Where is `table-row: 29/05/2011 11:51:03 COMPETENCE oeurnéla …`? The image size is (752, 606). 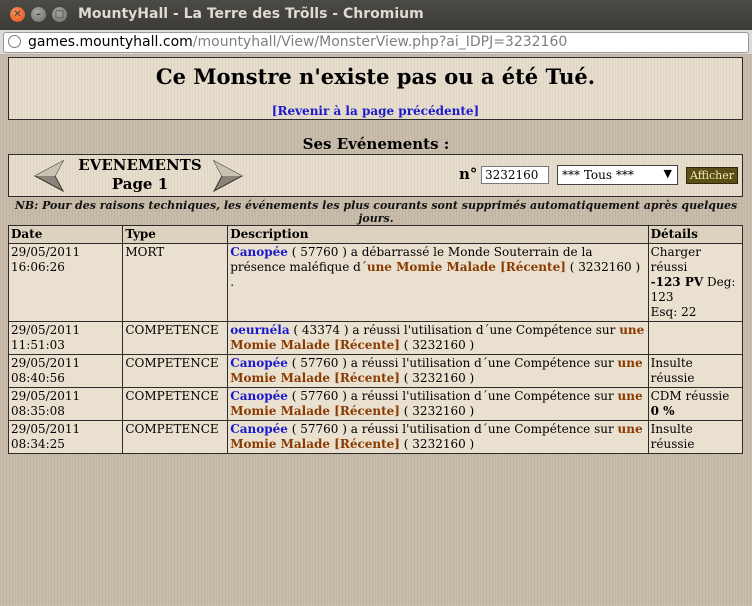
table-row: 29/05/2011 11:51:03 COMPETENCE oeurnéla … is located at coordinates (375, 338).